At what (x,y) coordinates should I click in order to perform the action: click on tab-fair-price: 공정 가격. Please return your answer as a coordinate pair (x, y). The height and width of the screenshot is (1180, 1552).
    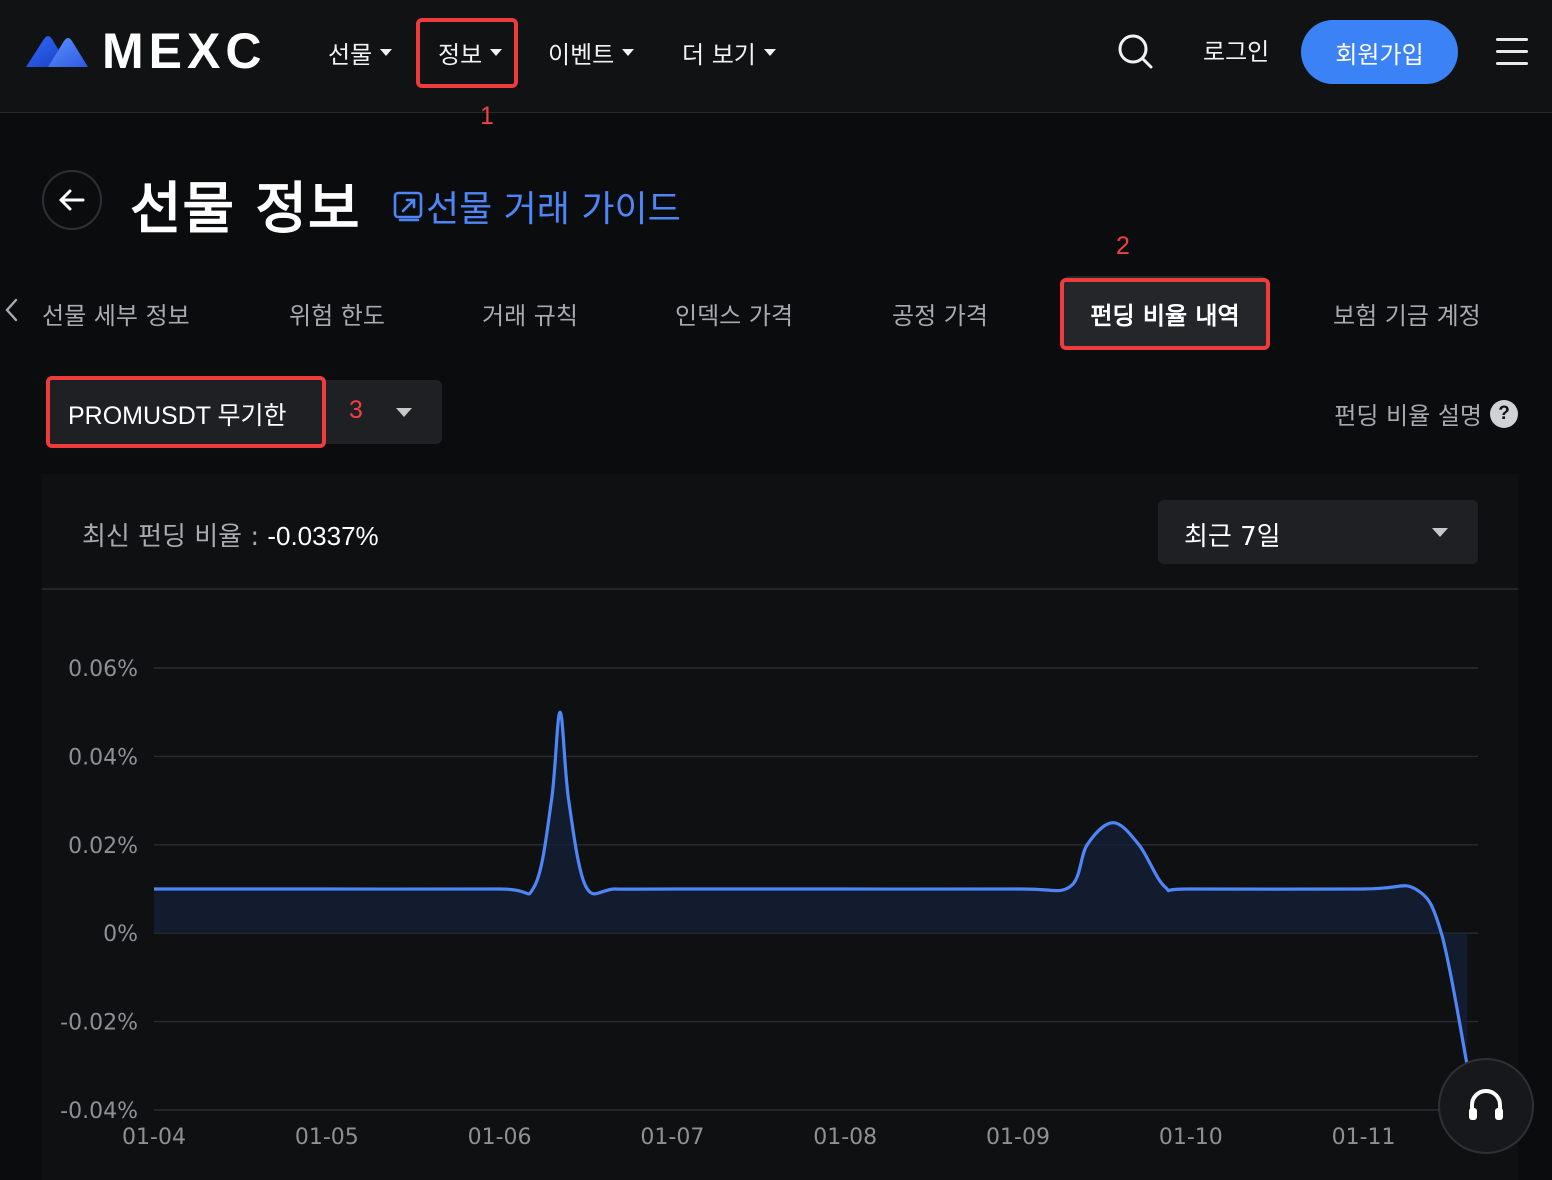
    Looking at the image, I should click on (940, 313).